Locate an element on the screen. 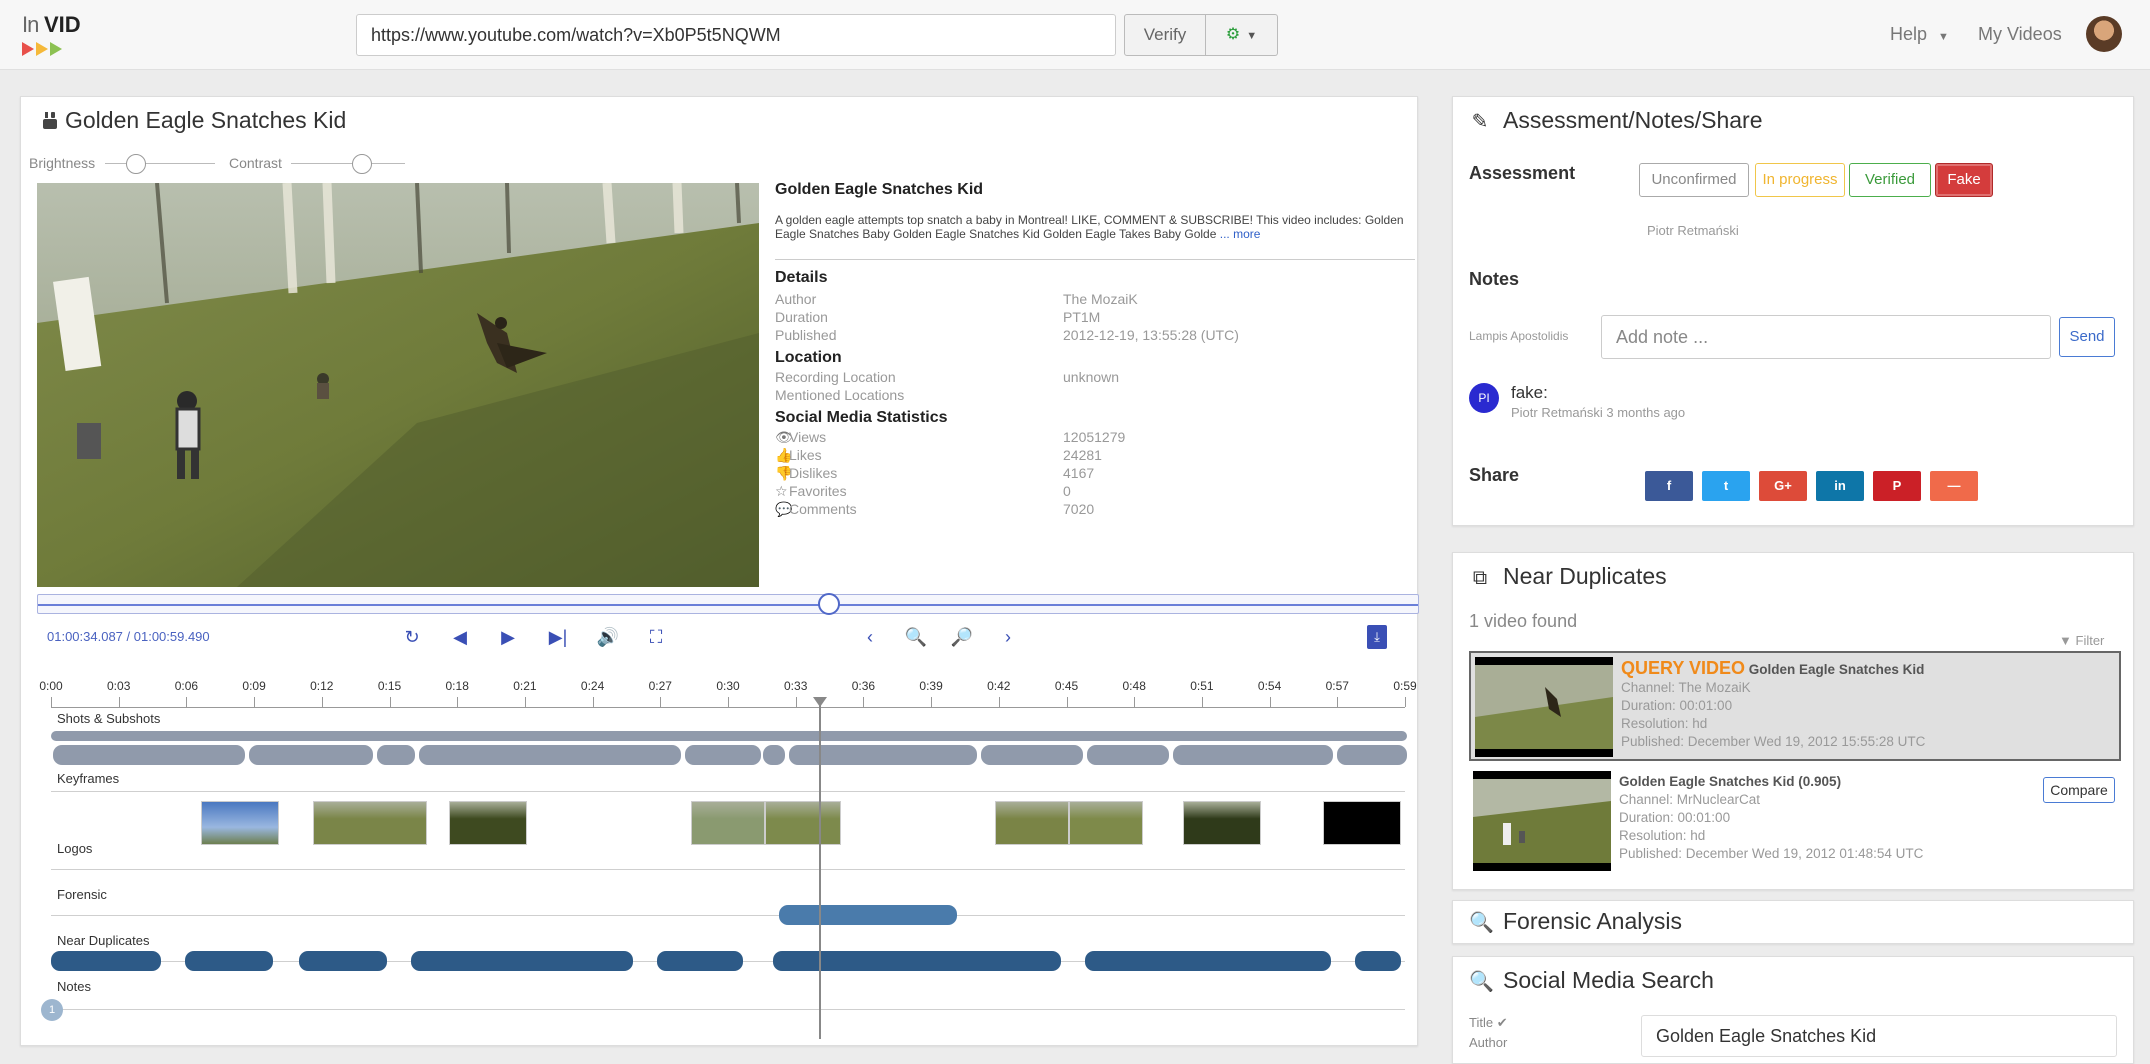 Image resolution: width=2150 pixels, height=1064 pixels. title-checkbox-label: Title ✔ is located at coordinates (1488, 1023).